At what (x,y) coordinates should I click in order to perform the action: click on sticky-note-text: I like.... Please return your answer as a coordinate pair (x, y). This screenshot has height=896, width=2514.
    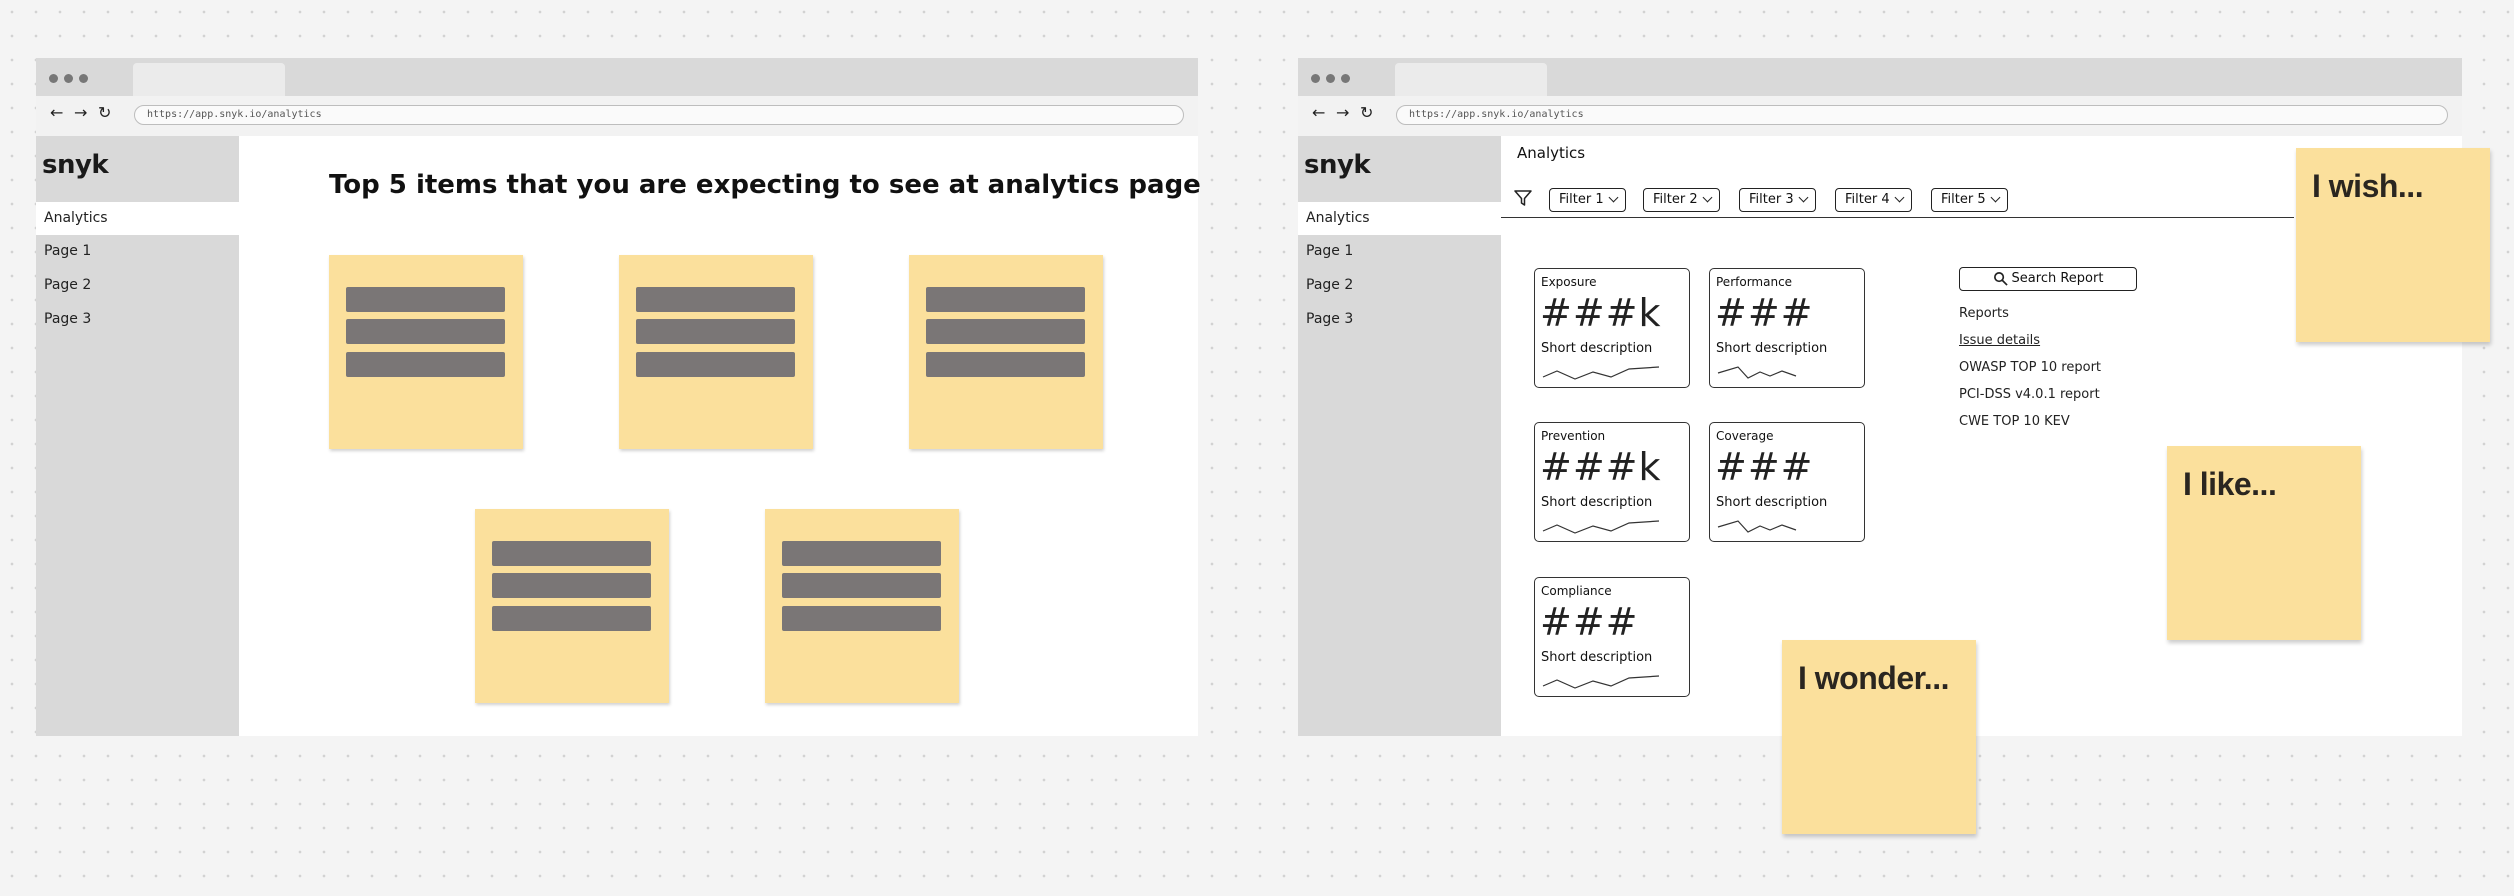
    Looking at the image, I should click on (2230, 484).